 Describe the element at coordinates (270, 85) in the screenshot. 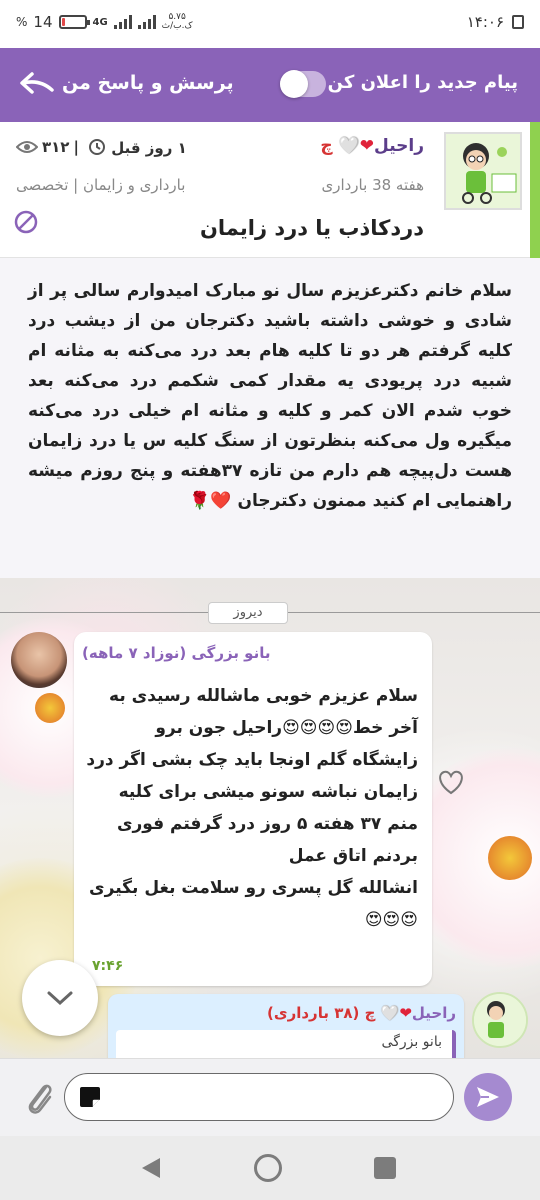

I see `app-header: پرسش و پاسخ من پیام جدید را اعلان کن` at that location.